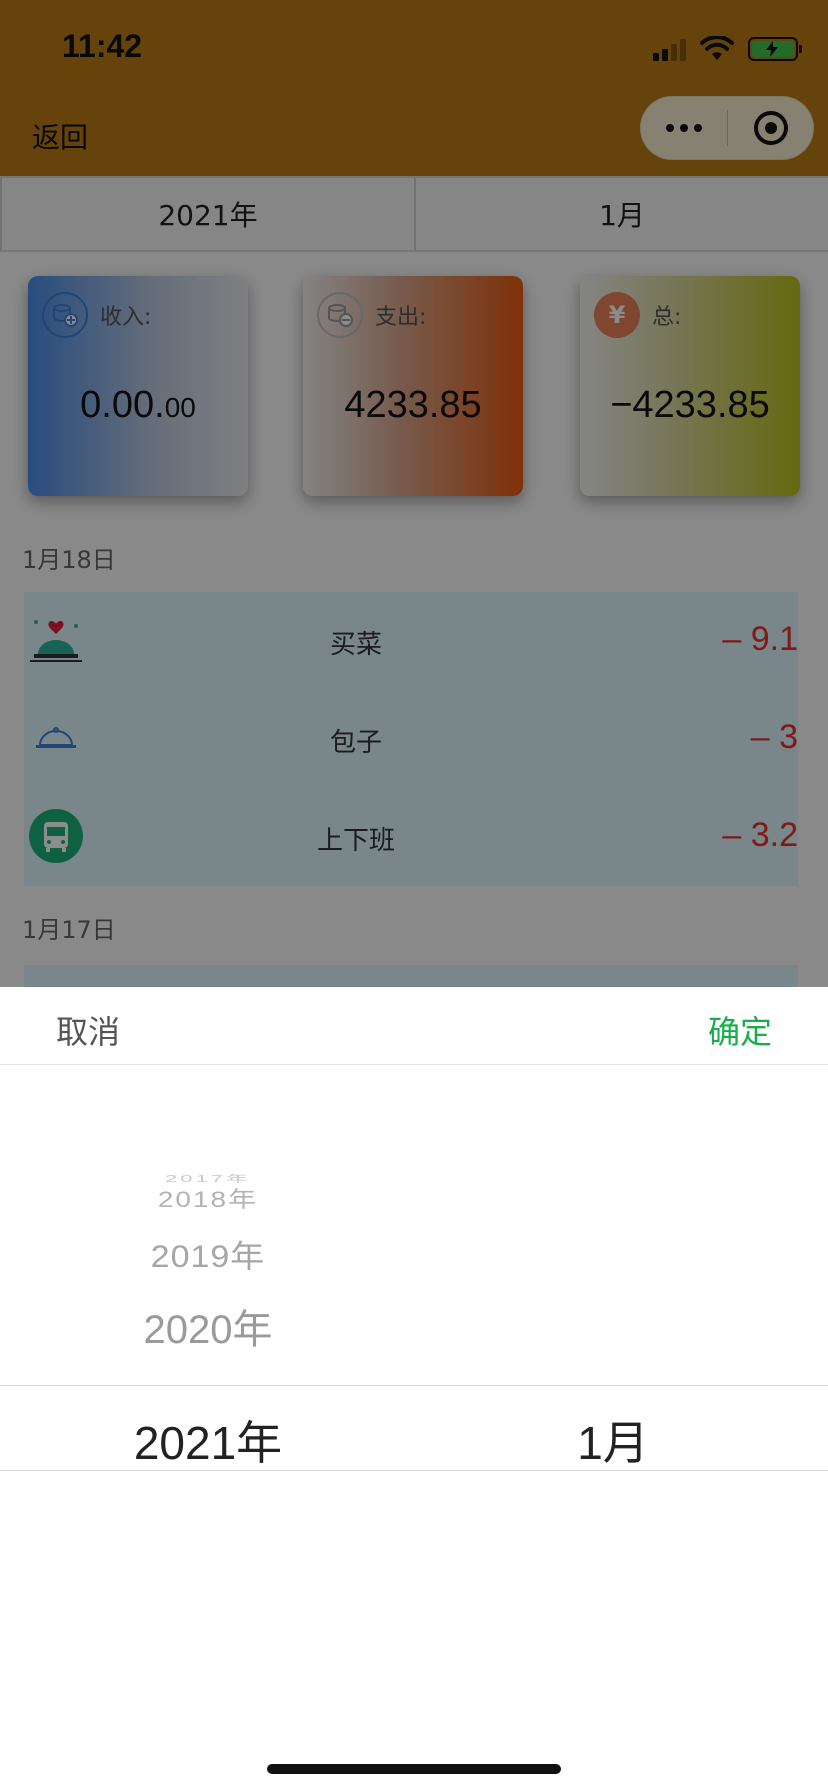 This screenshot has width=828, height=1792. I want to click on confirm-button: 确定, so click(740, 1030).